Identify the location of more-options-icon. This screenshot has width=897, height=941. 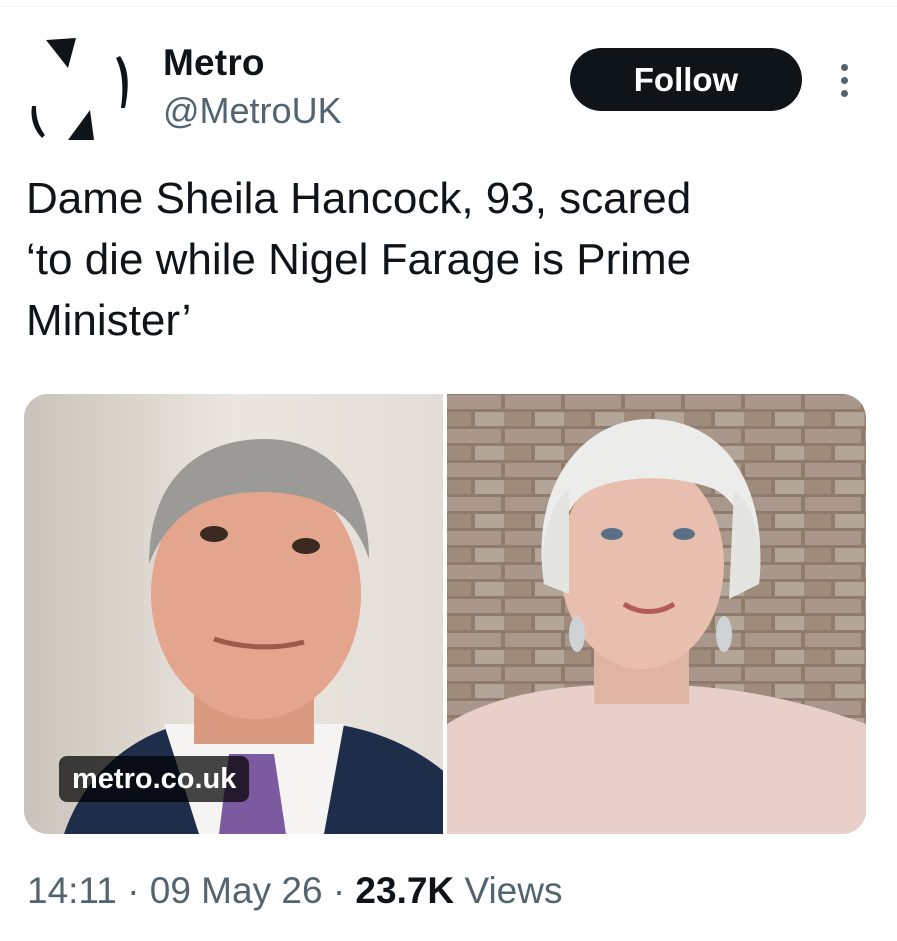
(844, 80).